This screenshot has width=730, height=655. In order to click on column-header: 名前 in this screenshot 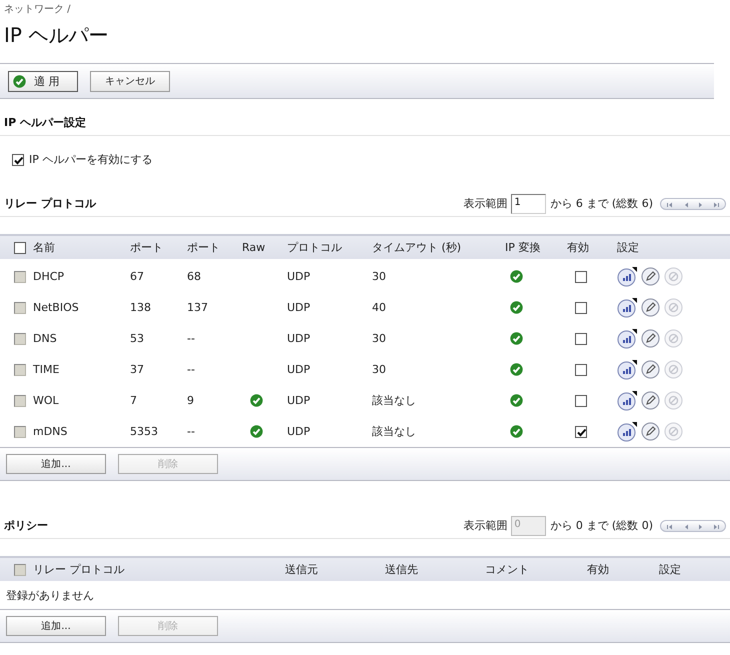, I will do `click(44, 247)`.